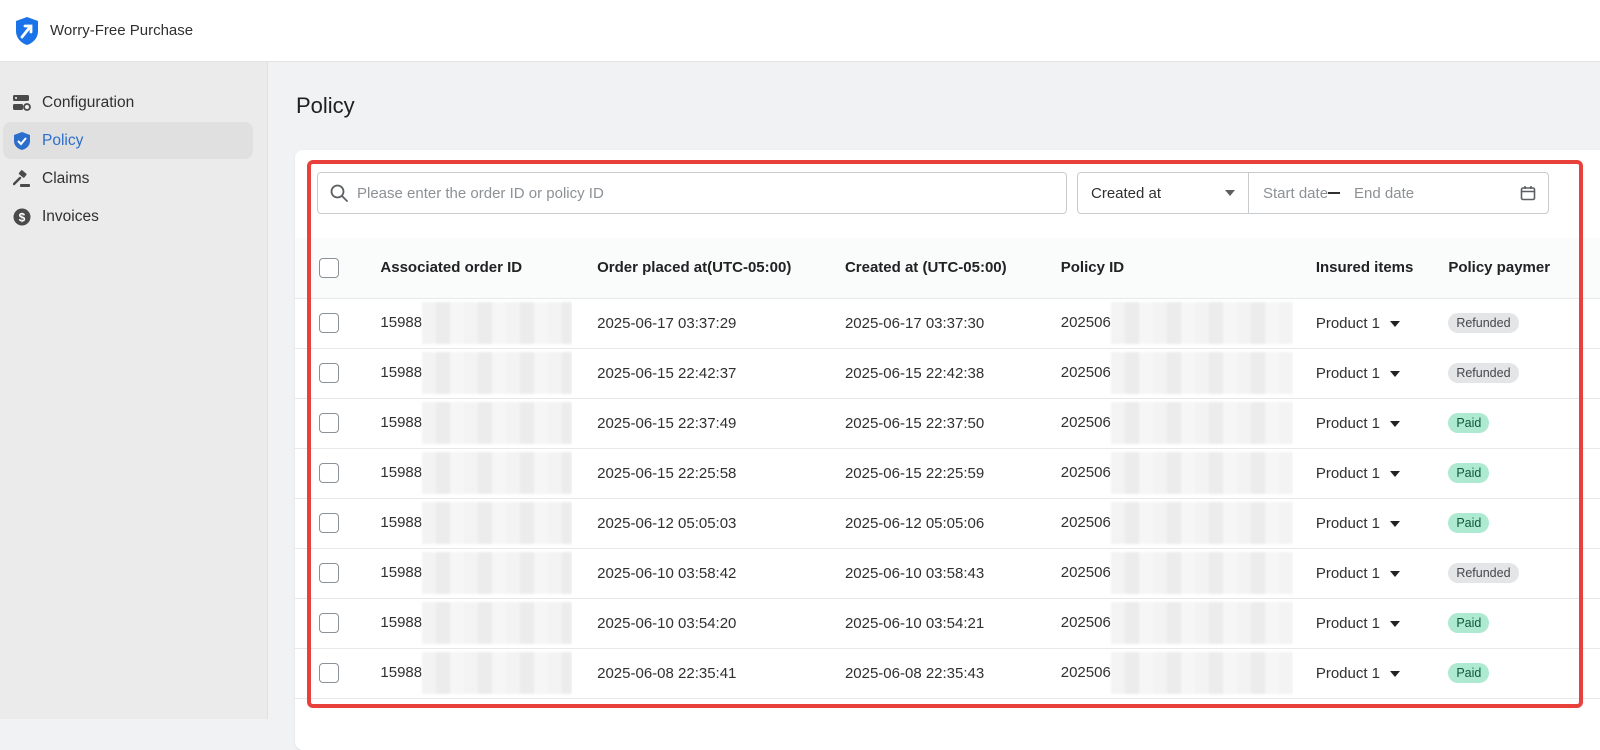  Describe the element at coordinates (929, 268) in the screenshot. I see `column-header: Created at (UTC-05:00)` at that location.